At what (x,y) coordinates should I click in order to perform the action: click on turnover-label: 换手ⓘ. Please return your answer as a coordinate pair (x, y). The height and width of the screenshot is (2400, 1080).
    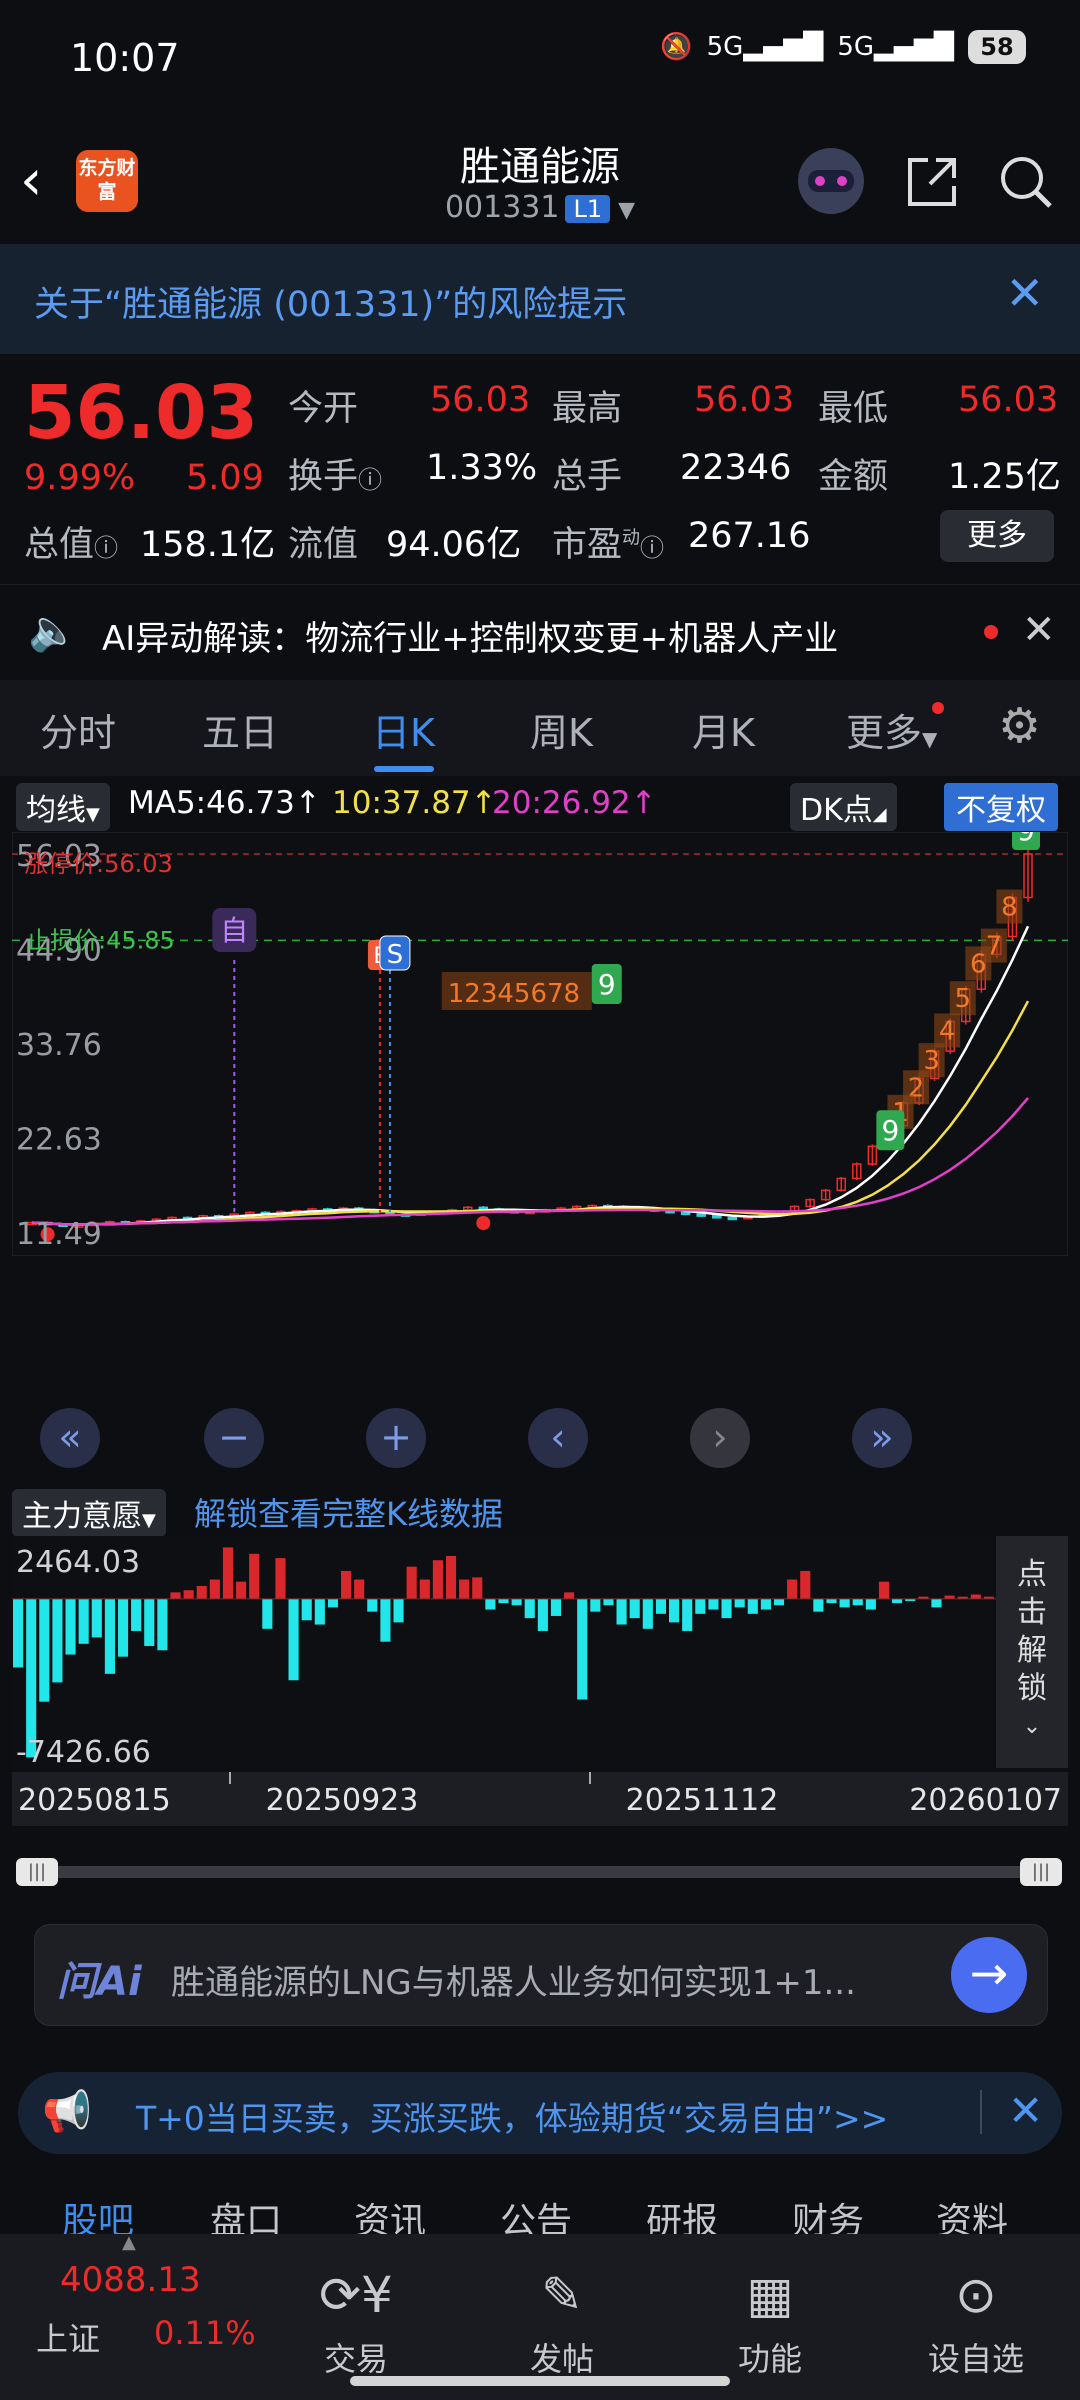
    Looking at the image, I should click on (335, 473).